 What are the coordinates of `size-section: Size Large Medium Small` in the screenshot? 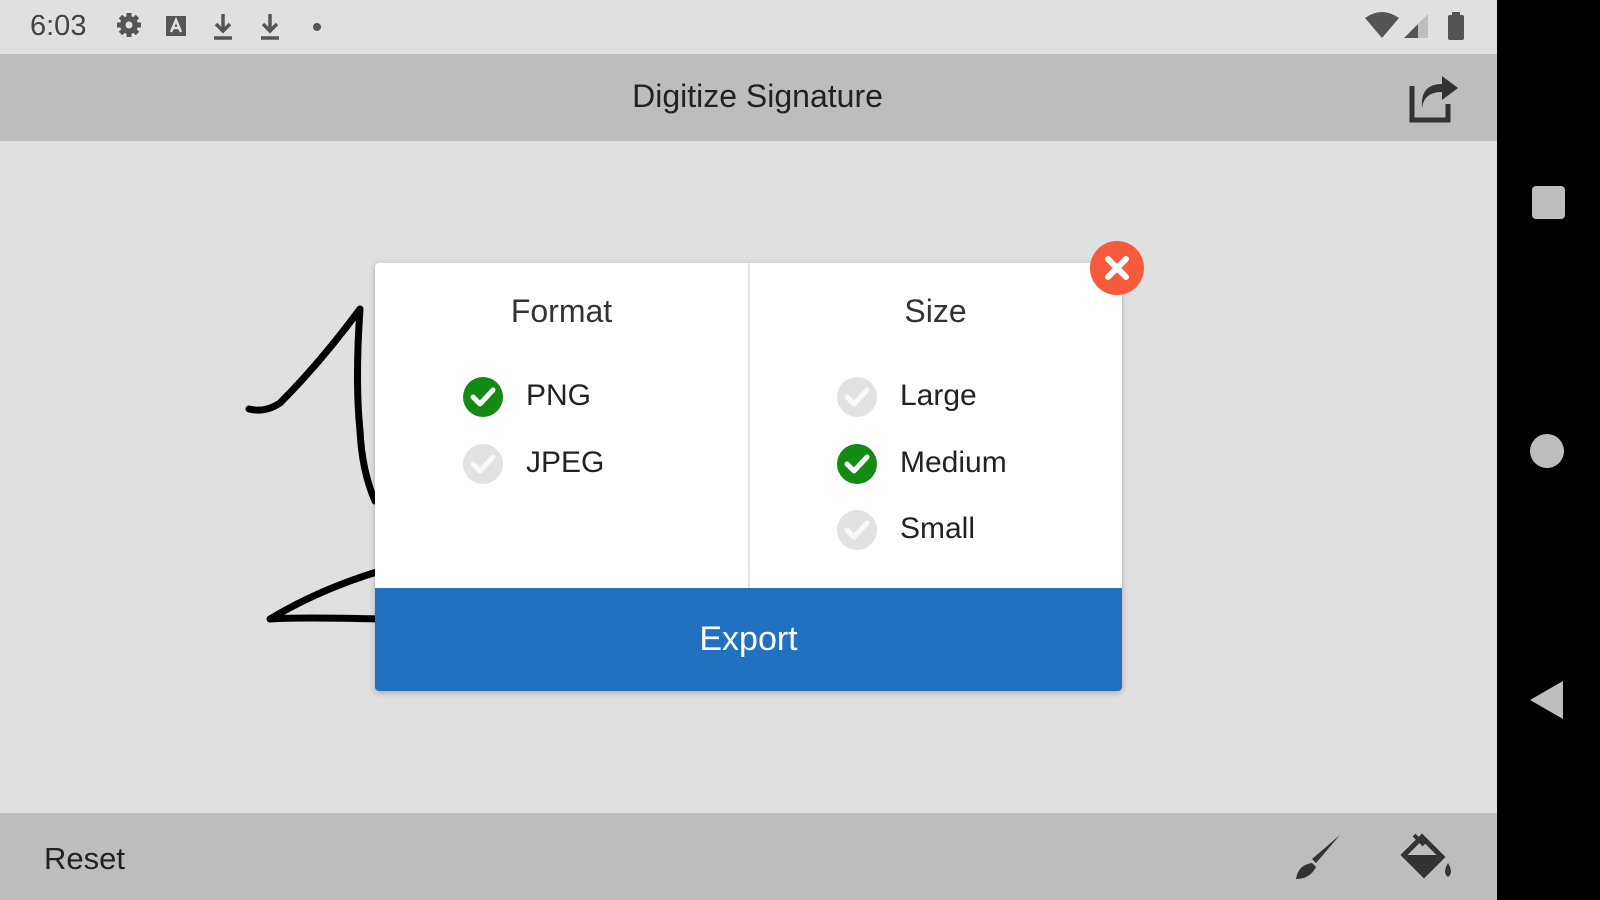 It's located at (935, 425).